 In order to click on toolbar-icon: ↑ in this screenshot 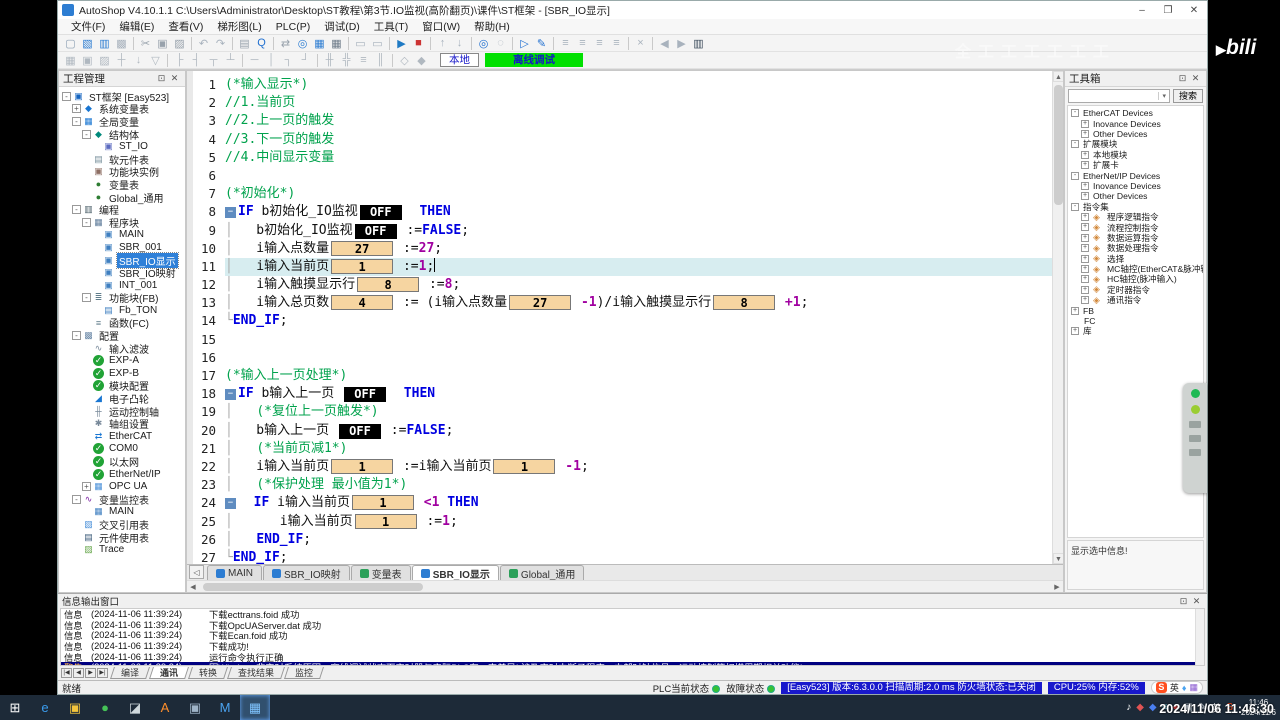, I will do `click(442, 43)`.